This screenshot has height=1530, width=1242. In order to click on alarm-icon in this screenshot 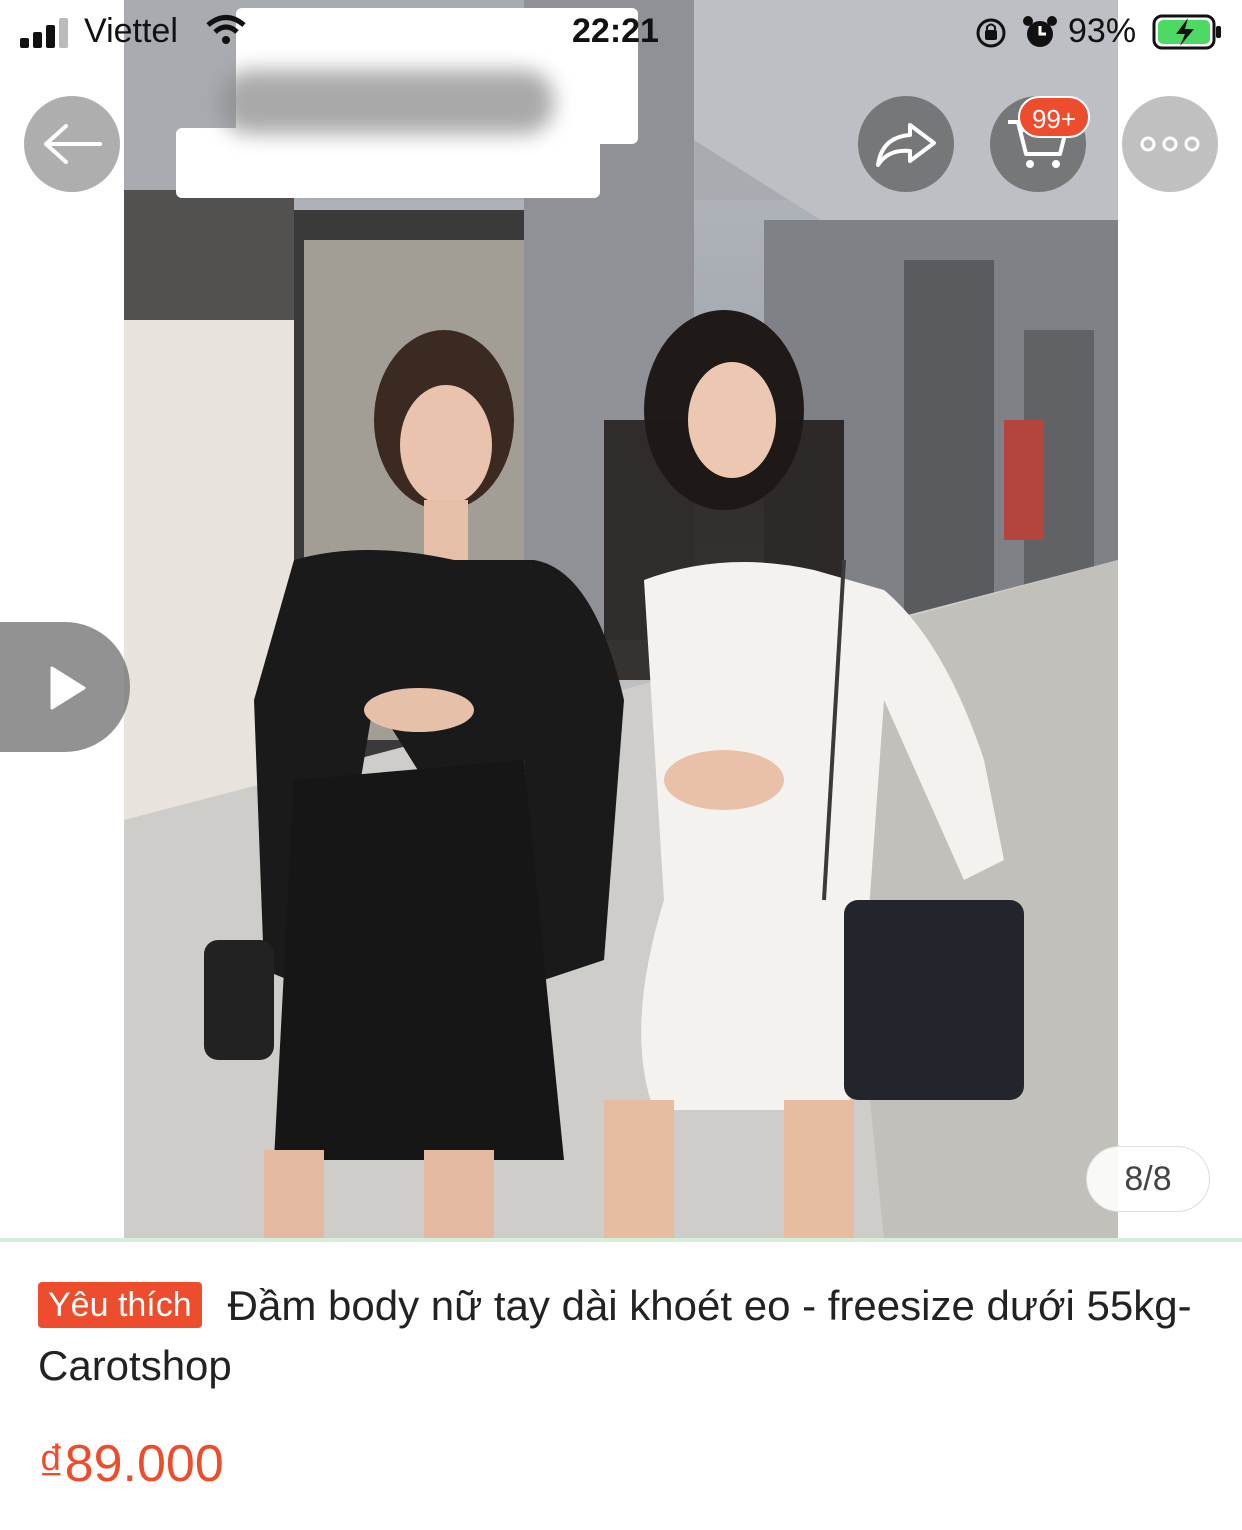, I will do `click(1040, 31)`.